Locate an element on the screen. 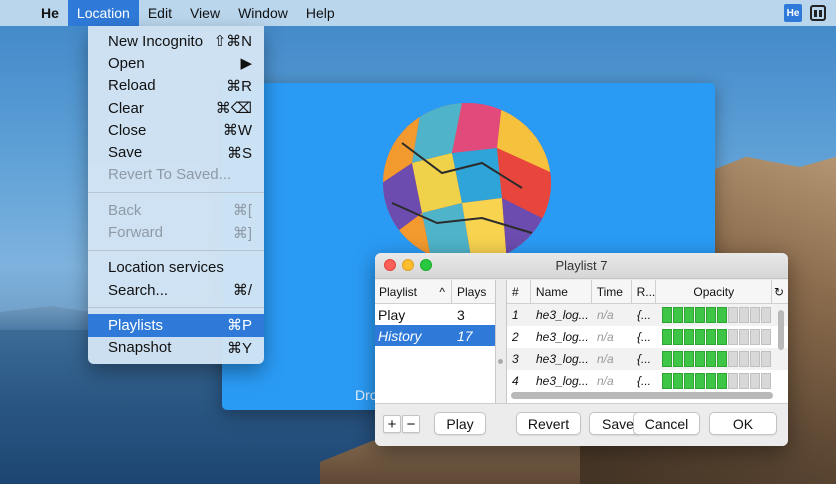 This screenshot has width=836, height=484. menu-location: Location is located at coordinates (103, 13).